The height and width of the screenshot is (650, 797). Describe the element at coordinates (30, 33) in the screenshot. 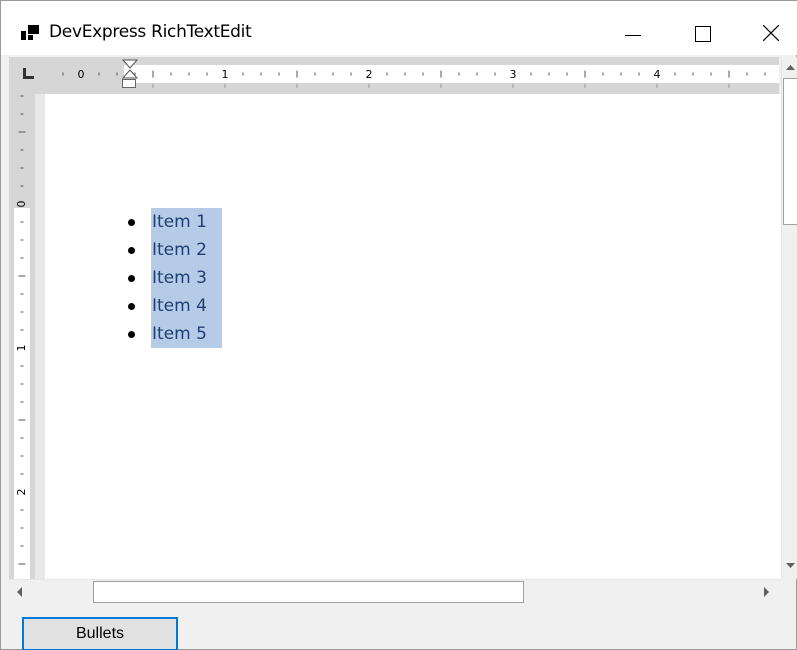

I see `app-icon` at that location.